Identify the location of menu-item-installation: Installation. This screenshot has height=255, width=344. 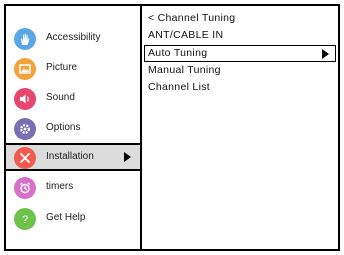
(73, 157).